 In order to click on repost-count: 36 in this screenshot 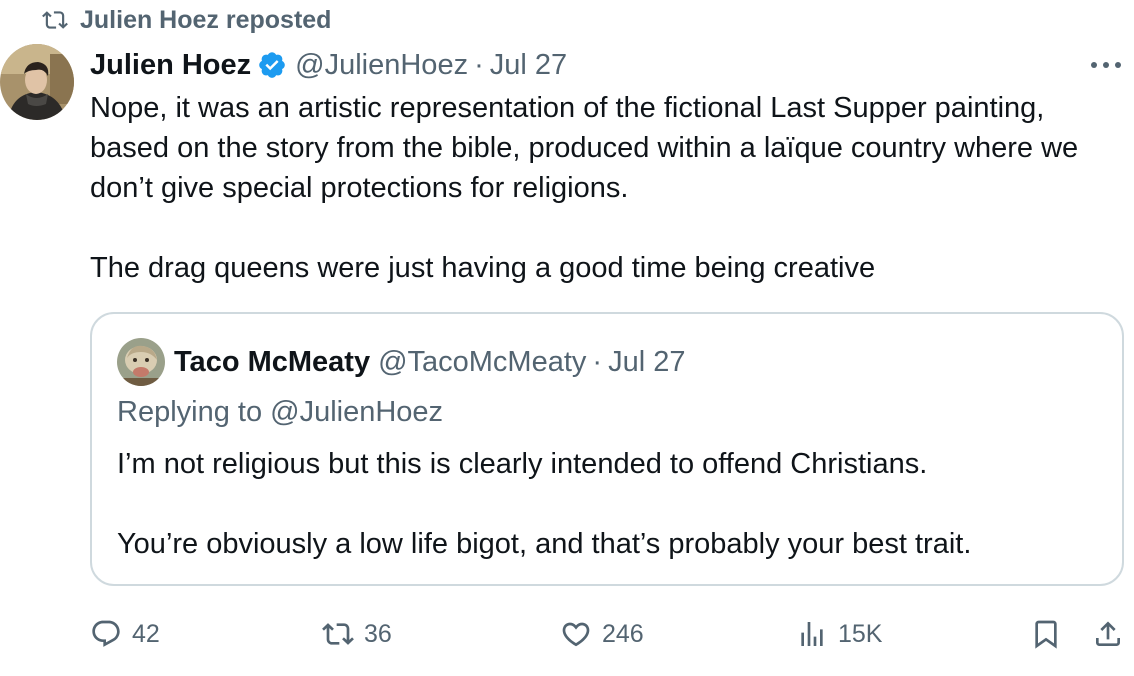, I will do `click(378, 633)`.